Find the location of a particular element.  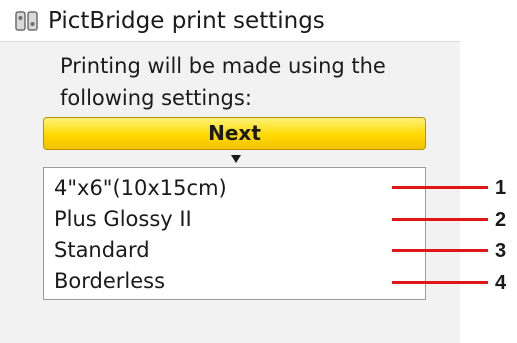

scroll-down-arrow-icon is located at coordinates (236, 159).